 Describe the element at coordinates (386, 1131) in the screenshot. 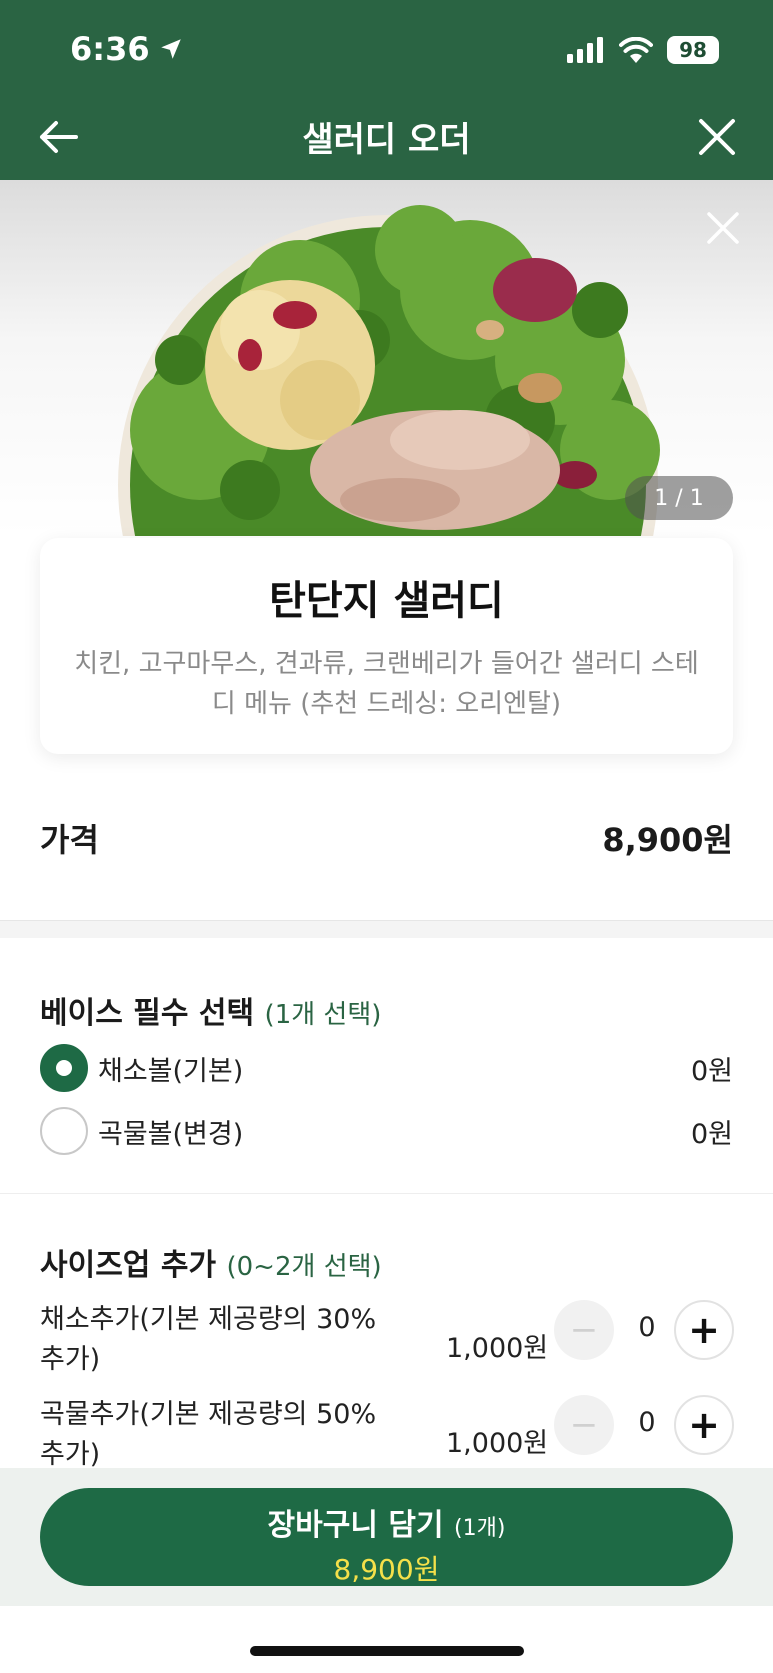

I see `base-option-grain-bowl: 곡물볼(변경) 0원` at that location.